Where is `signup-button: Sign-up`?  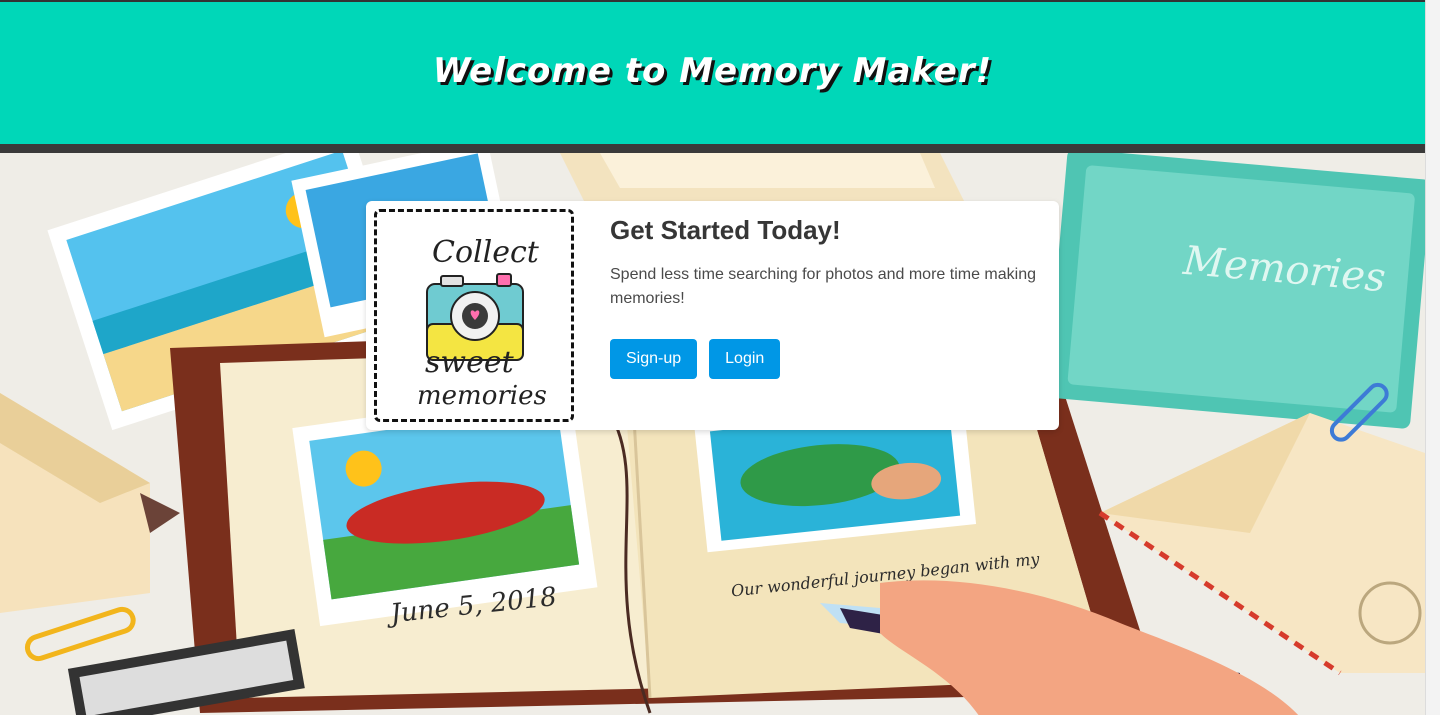
signup-button: Sign-up is located at coordinates (654, 359).